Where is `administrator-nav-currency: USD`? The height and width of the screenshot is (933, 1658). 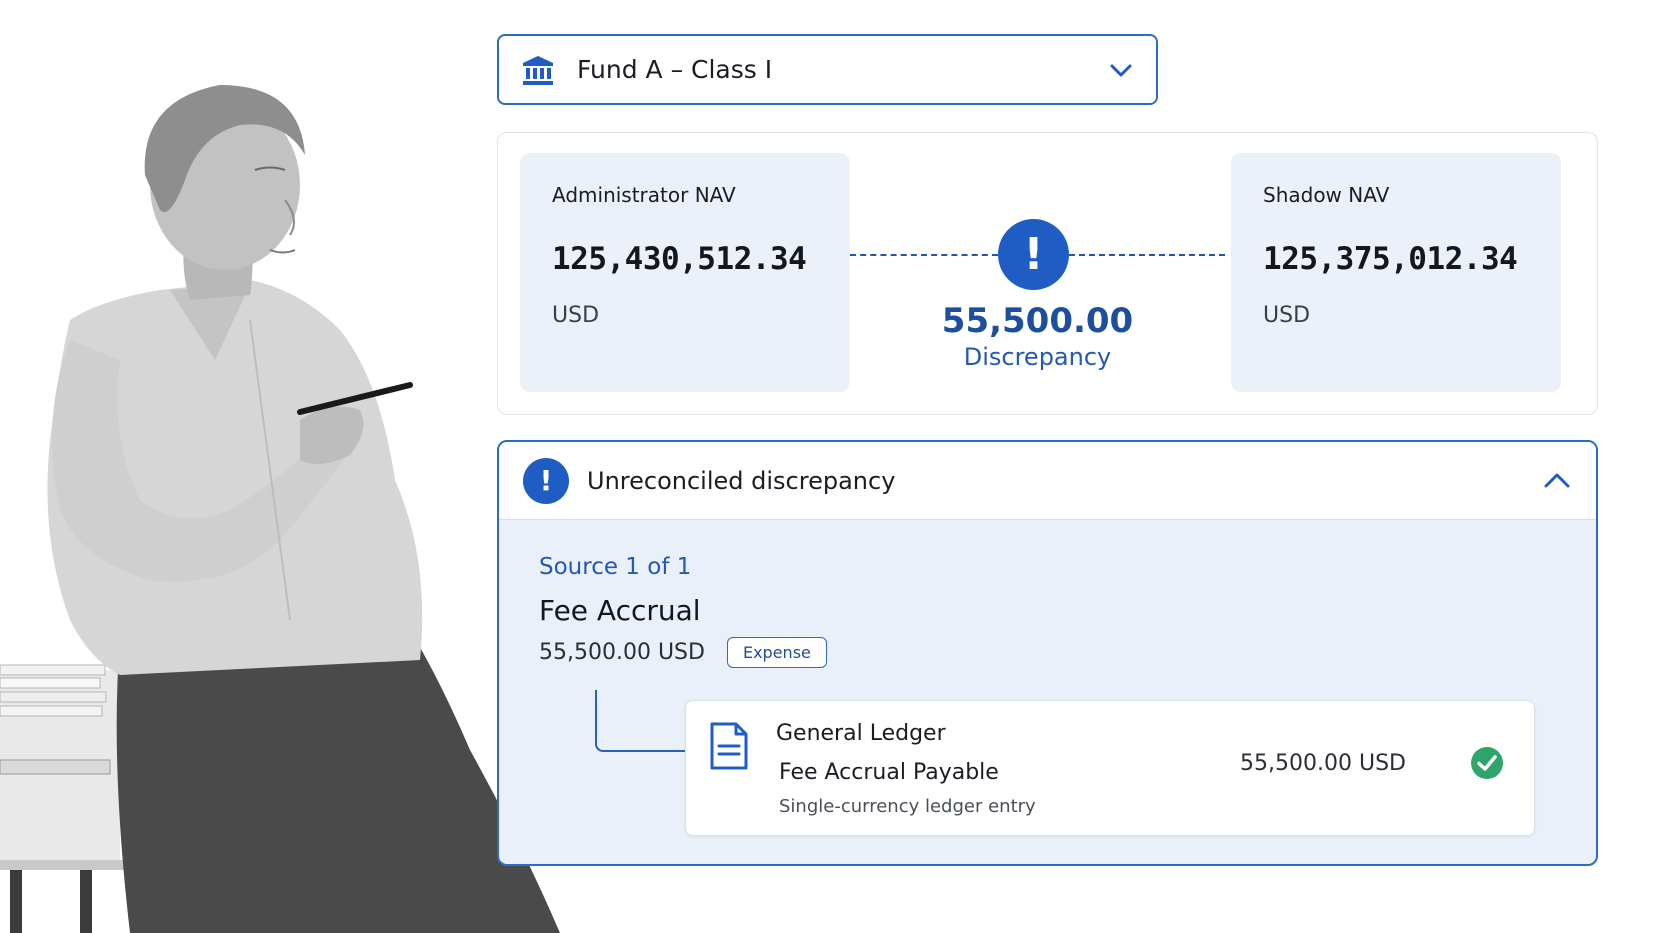
administrator-nav-currency: USD is located at coordinates (576, 315).